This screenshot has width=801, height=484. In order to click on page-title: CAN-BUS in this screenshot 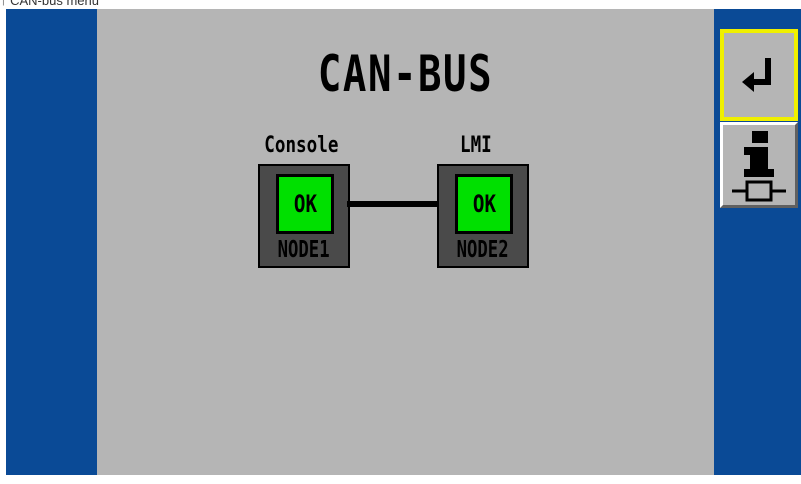, I will do `click(405, 74)`.